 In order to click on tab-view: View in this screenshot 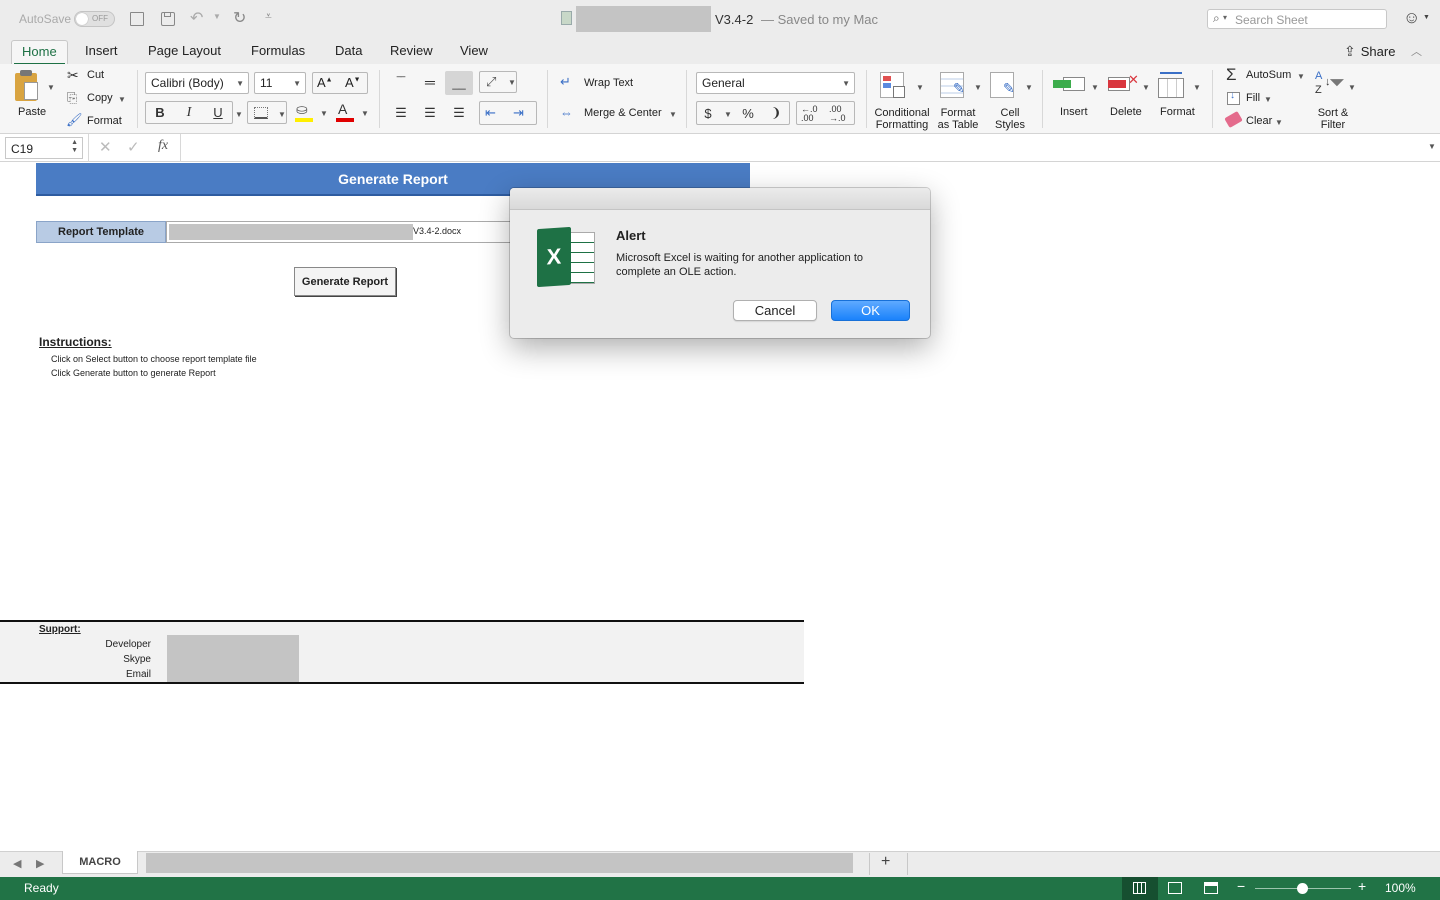, I will do `click(474, 50)`.